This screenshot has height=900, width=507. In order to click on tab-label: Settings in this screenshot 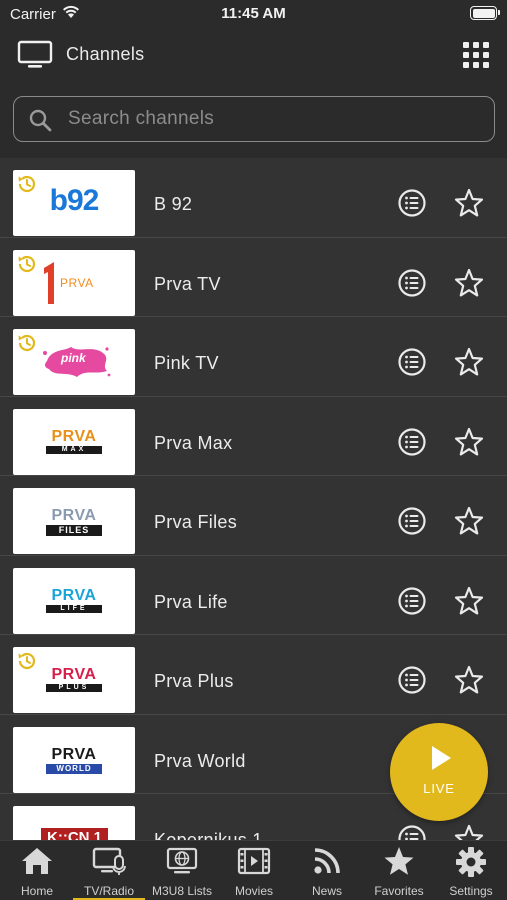, I will do `click(471, 891)`.